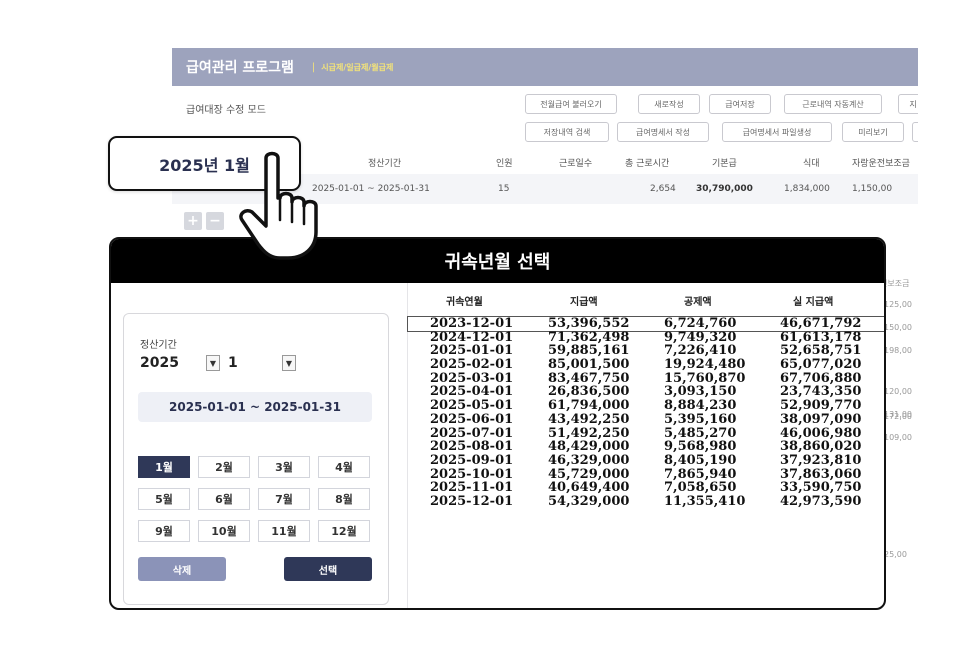 The image size is (970, 670). What do you see at coordinates (262, 363) in the screenshot?
I see `month-select: 1 ▼` at bounding box center [262, 363].